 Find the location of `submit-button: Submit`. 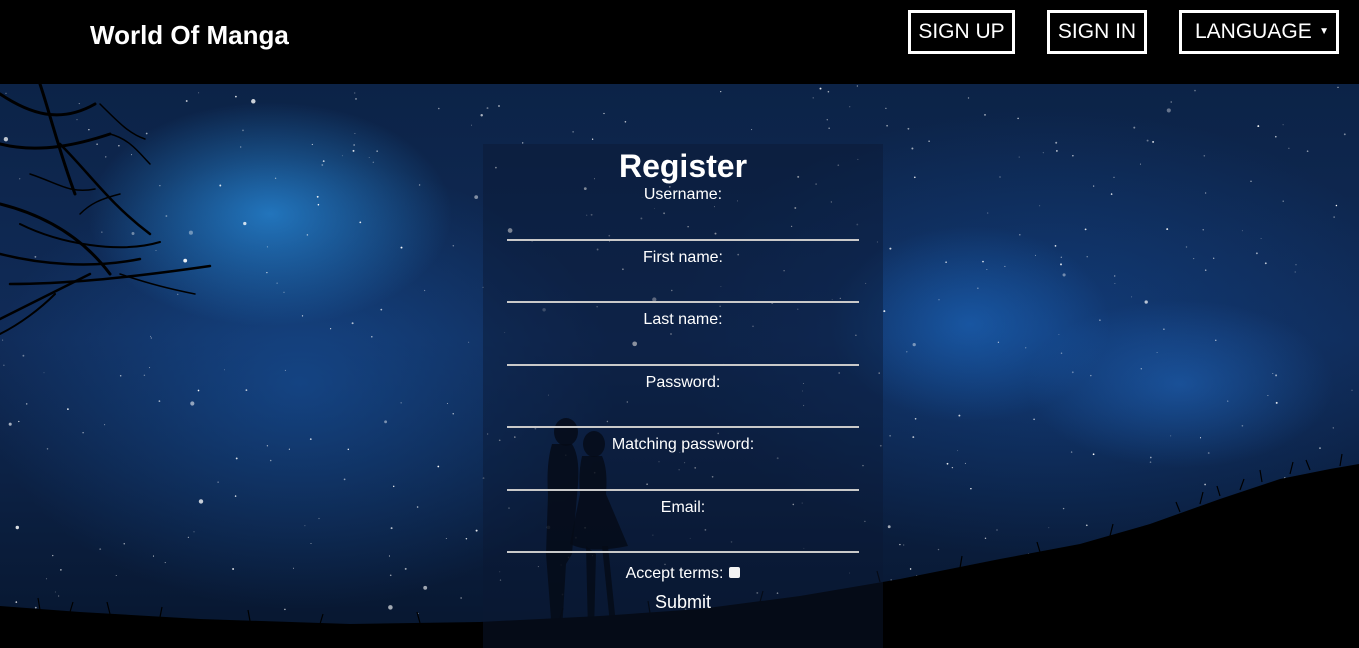

submit-button: Submit is located at coordinates (683, 603).